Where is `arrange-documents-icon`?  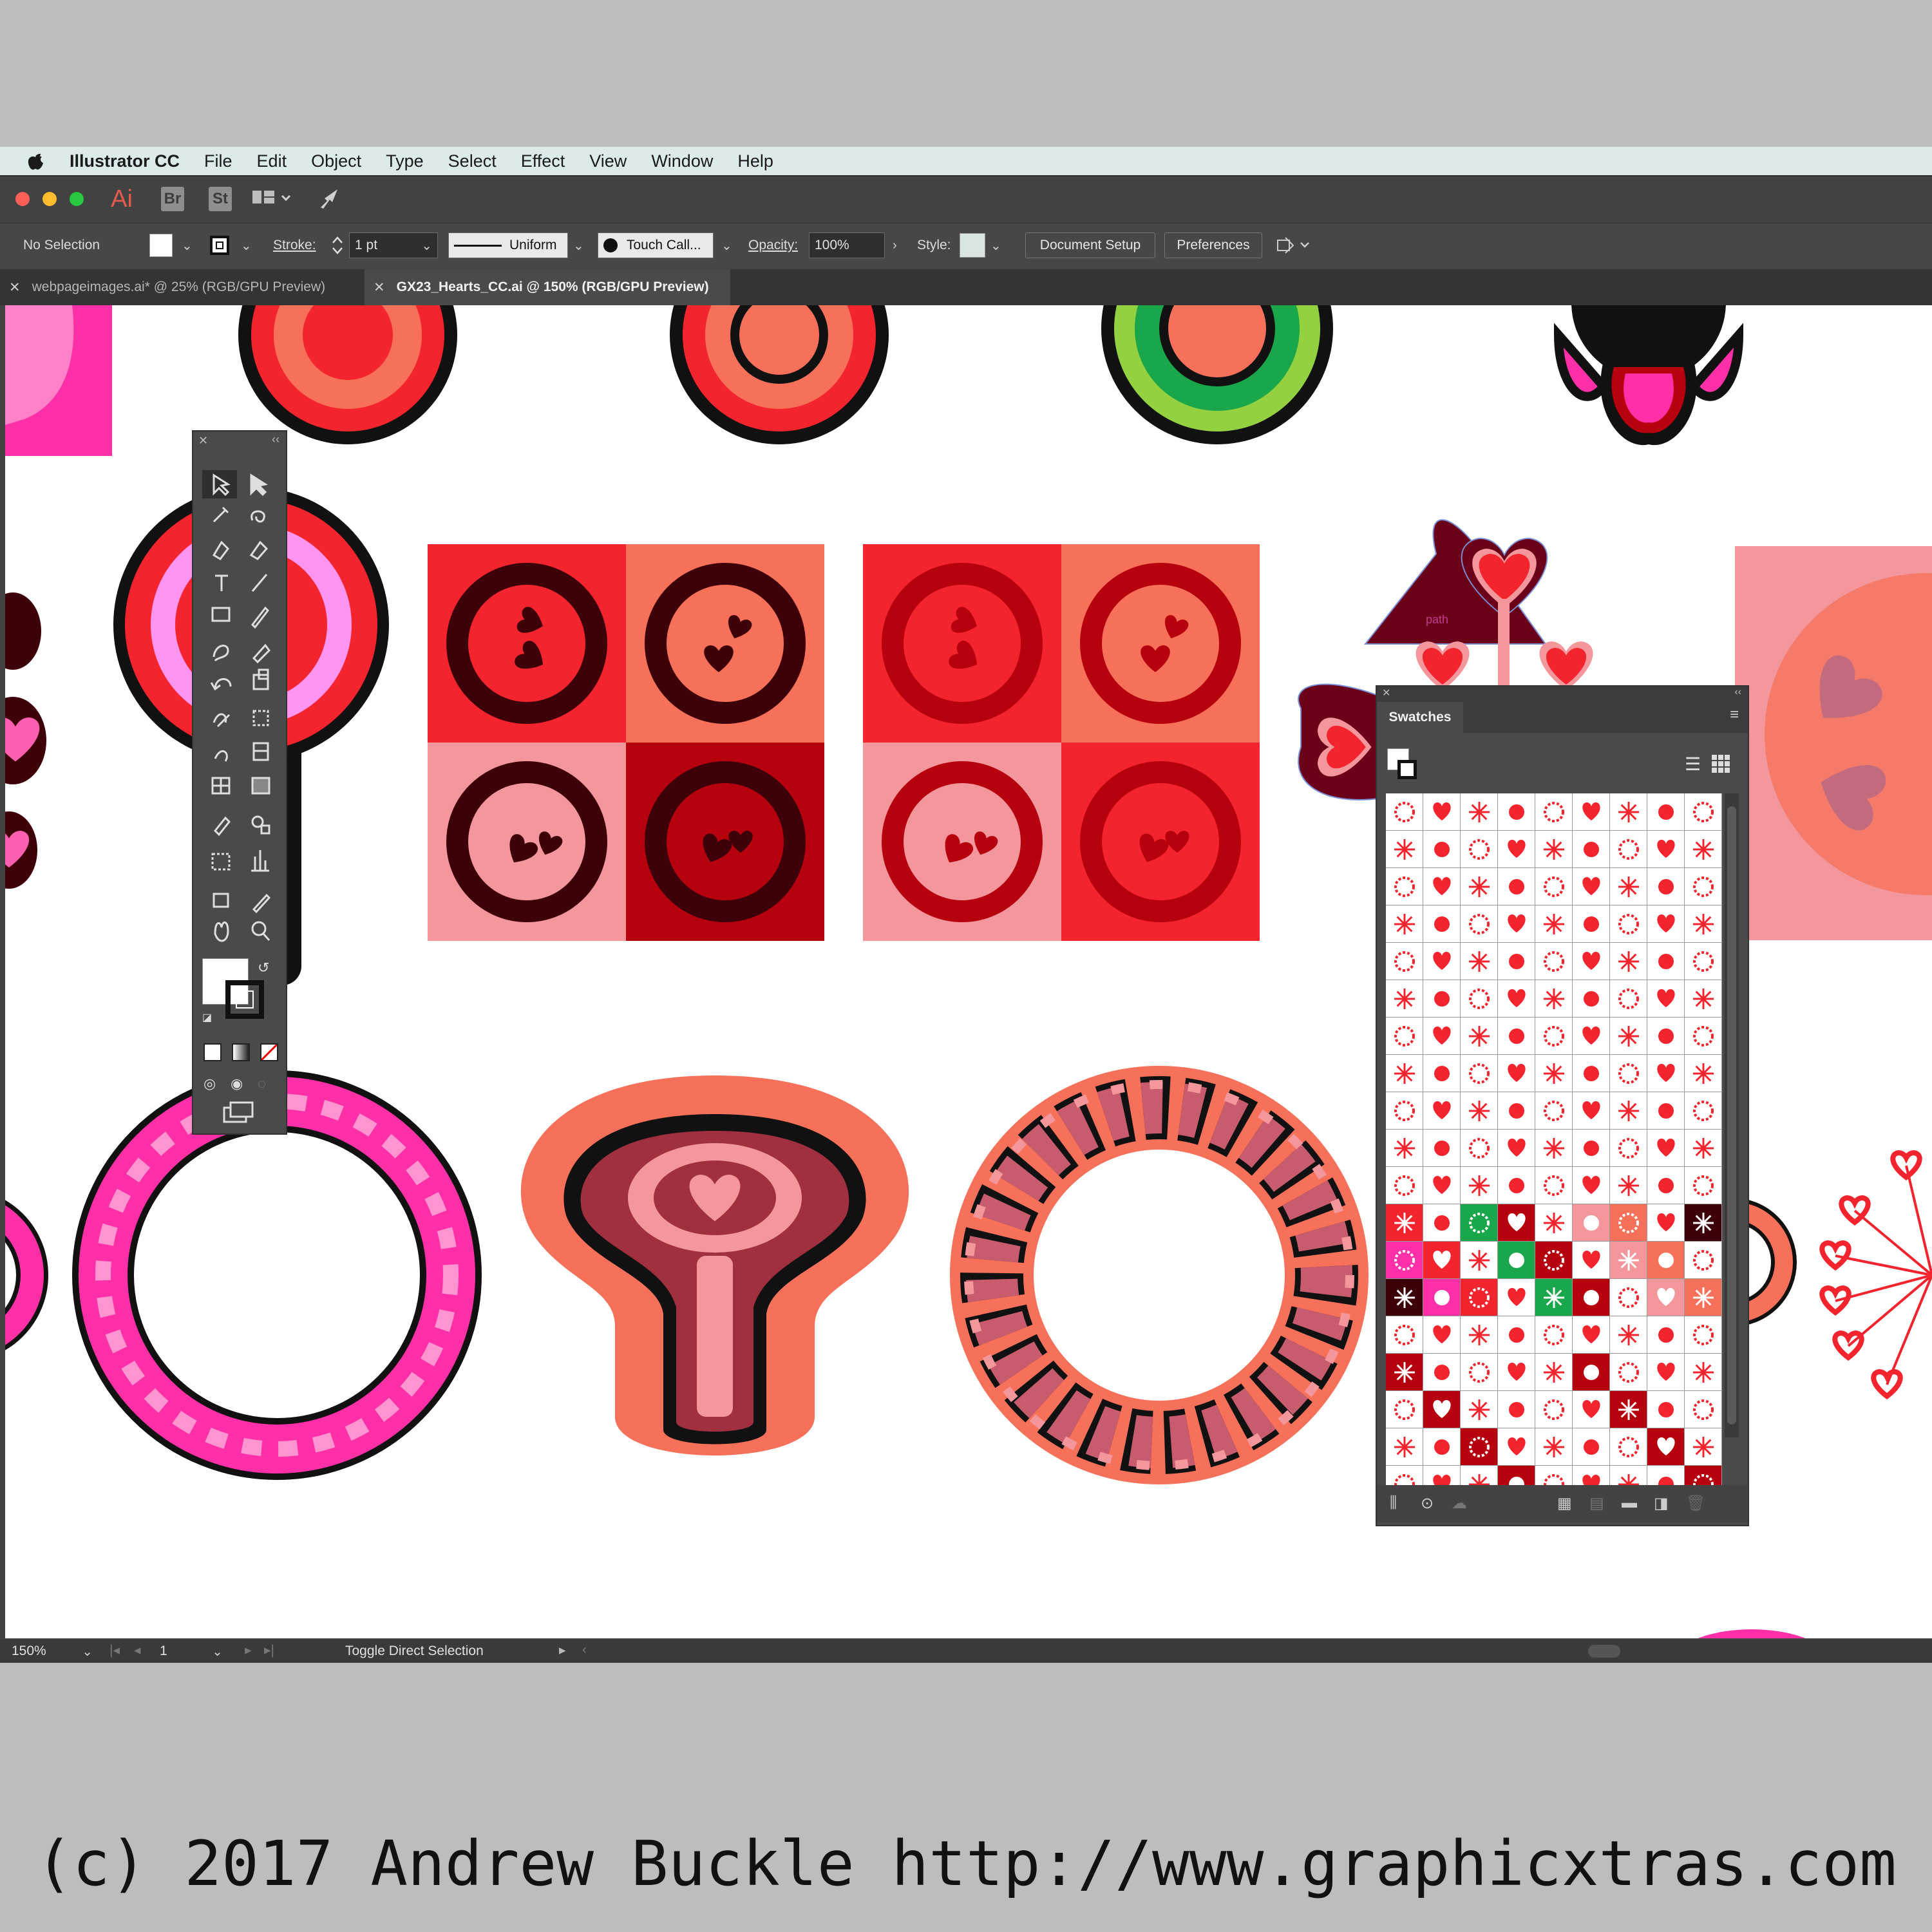
arrange-documents-icon is located at coordinates (271, 201).